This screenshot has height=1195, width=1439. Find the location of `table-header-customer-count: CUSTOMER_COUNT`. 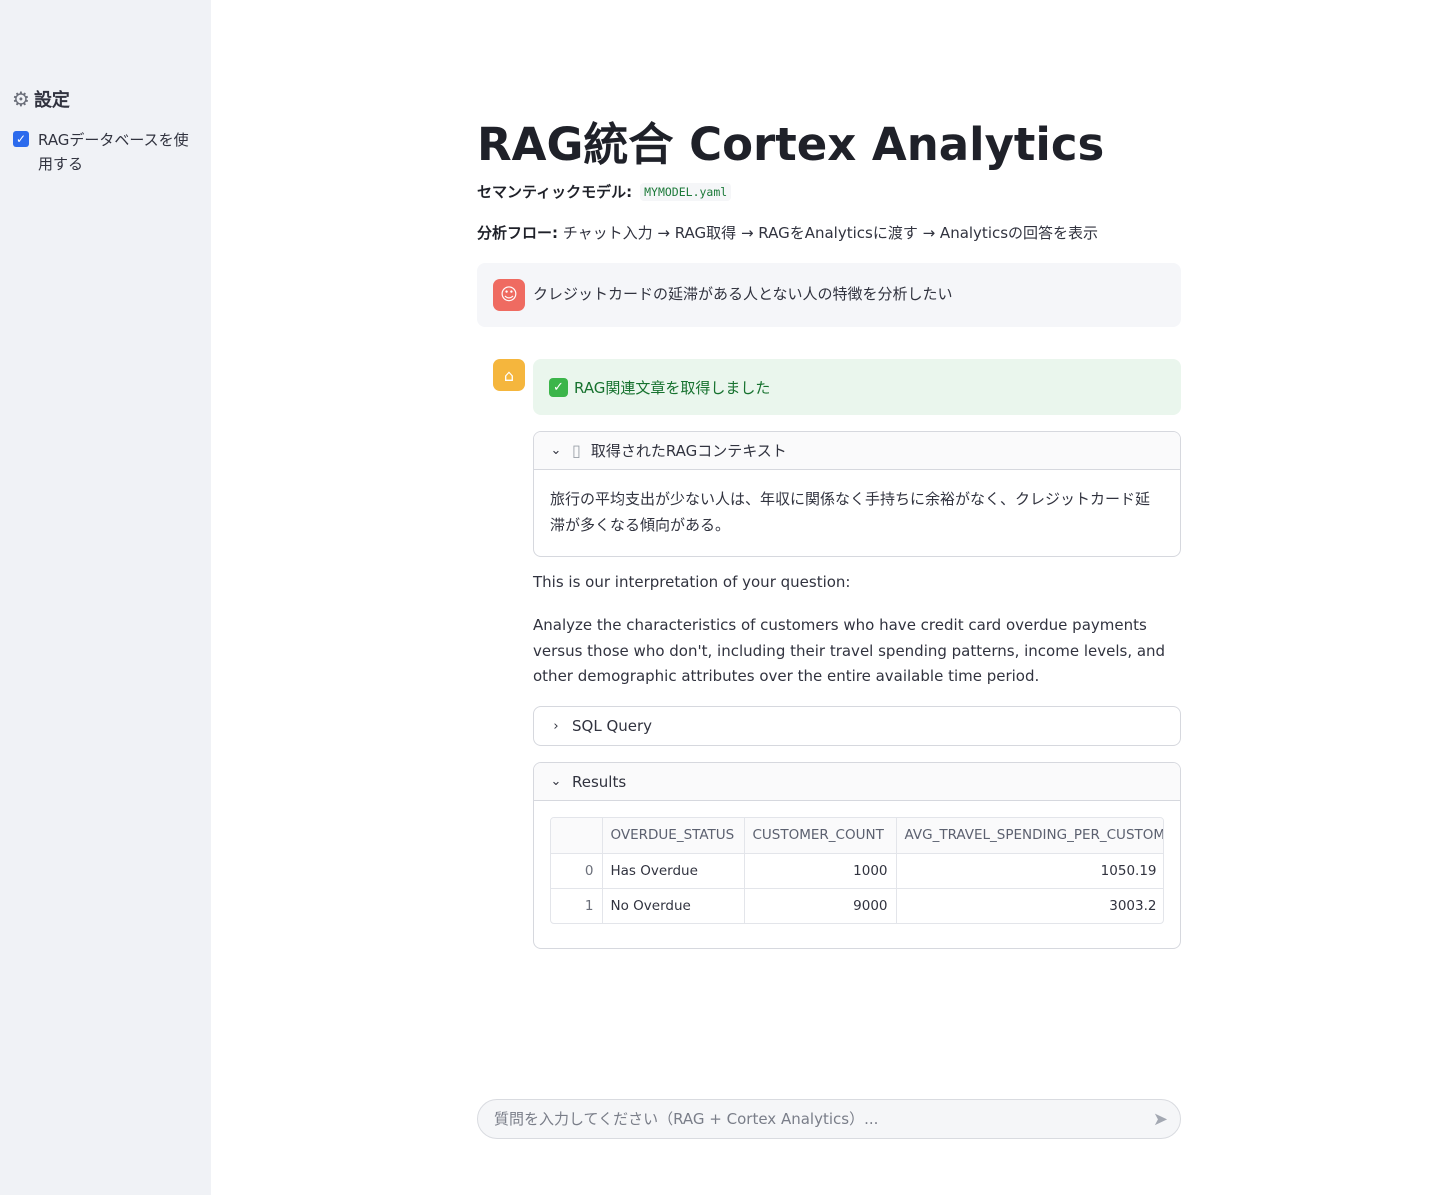

table-header-customer-count: CUSTOMER_COUNT is located at coordinates (820, 836).